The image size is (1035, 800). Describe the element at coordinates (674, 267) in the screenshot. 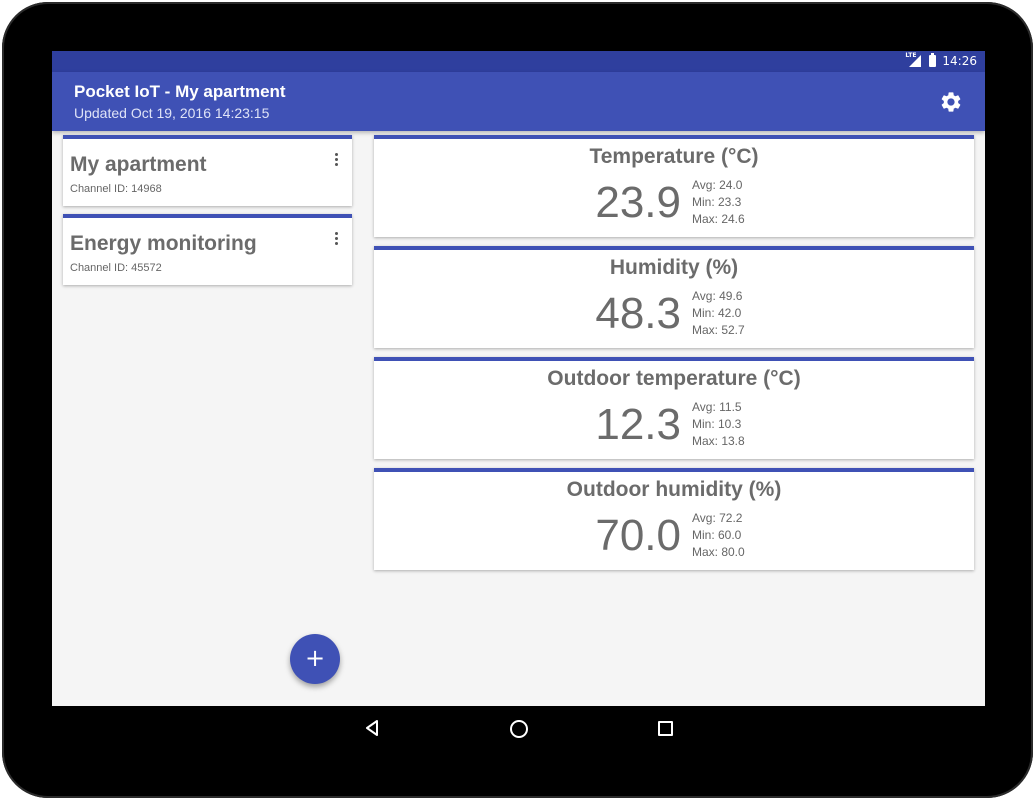

I see `sensor-title: Humidity (%)` at that location.